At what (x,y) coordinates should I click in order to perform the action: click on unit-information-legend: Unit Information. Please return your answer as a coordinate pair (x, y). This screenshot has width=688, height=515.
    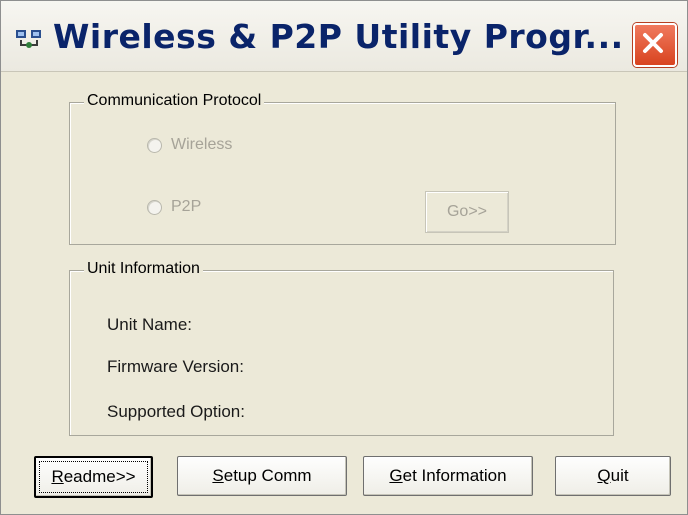
    Looking at the image, I should click on (143, 269).